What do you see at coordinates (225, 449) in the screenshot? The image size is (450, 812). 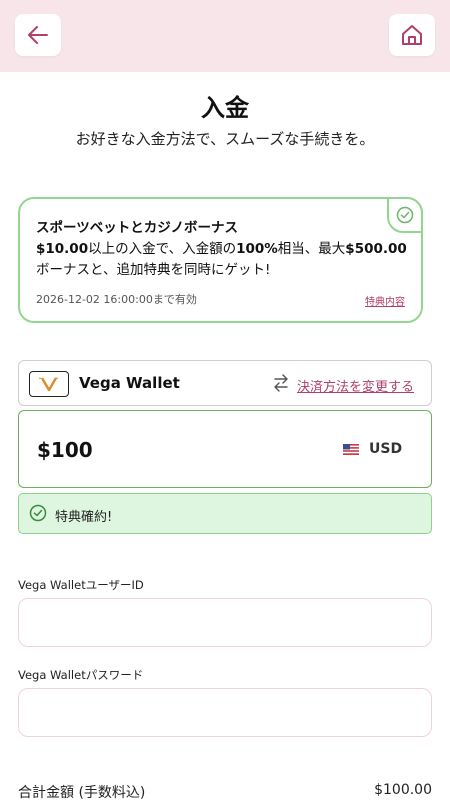 I see `amount-input: $100 USD` at bounding box center [225, 449].